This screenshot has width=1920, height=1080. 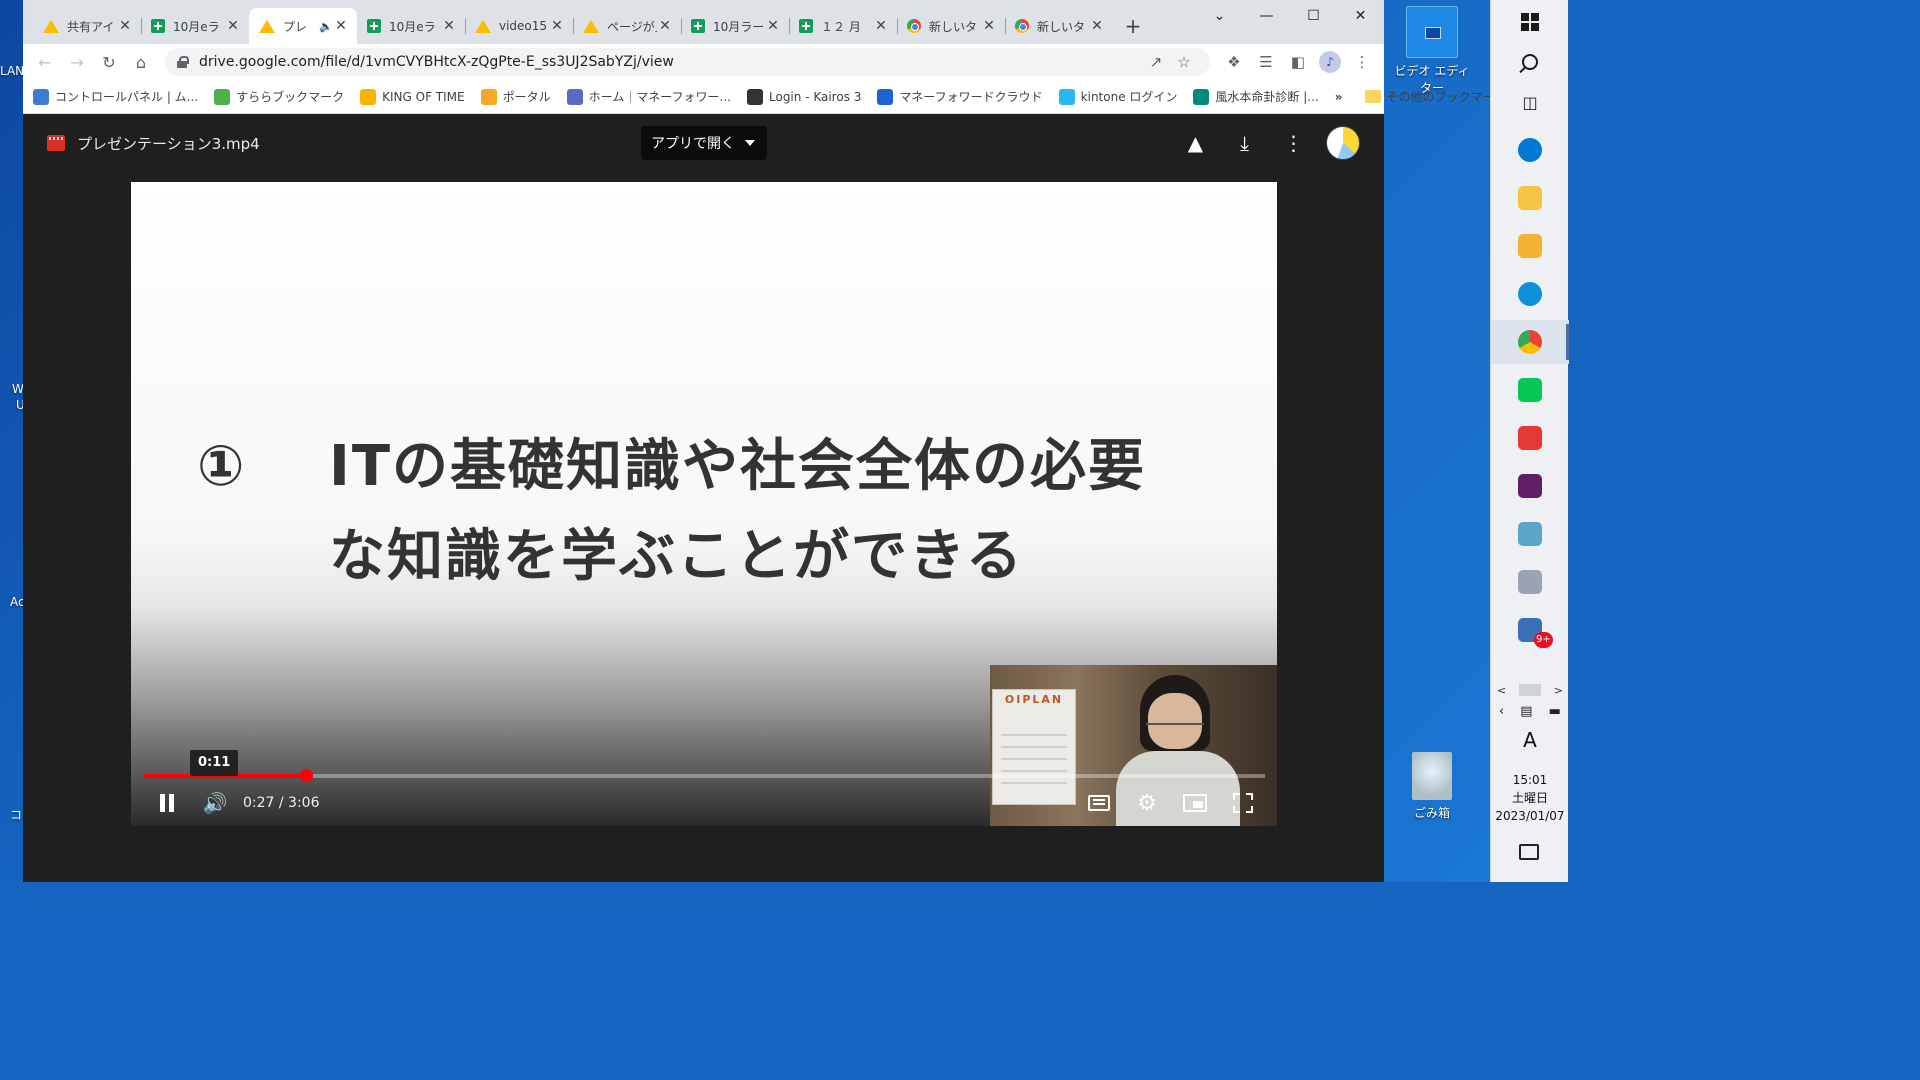 I want to click on hover-time-tooltip: 0:11, so click(x=214, y=763).